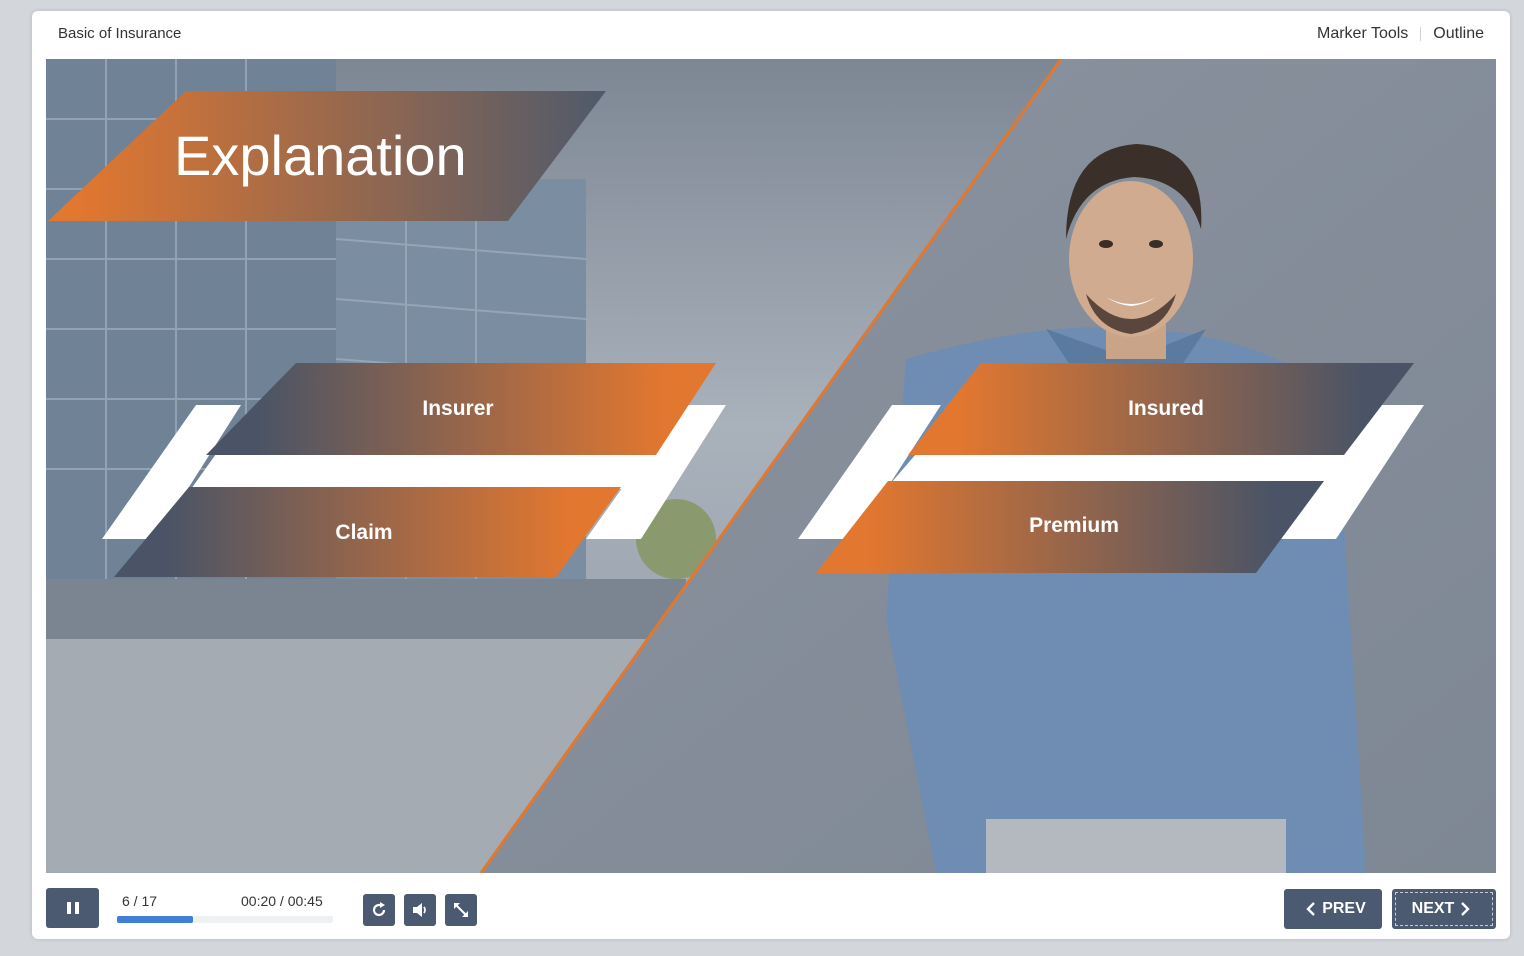 The height and width of the screenshot is (956, 1524). What do you see at coordinates (457, 408) in the screenshot?
I see `insurer-label: Insurer` at bounding box center [457, 408].